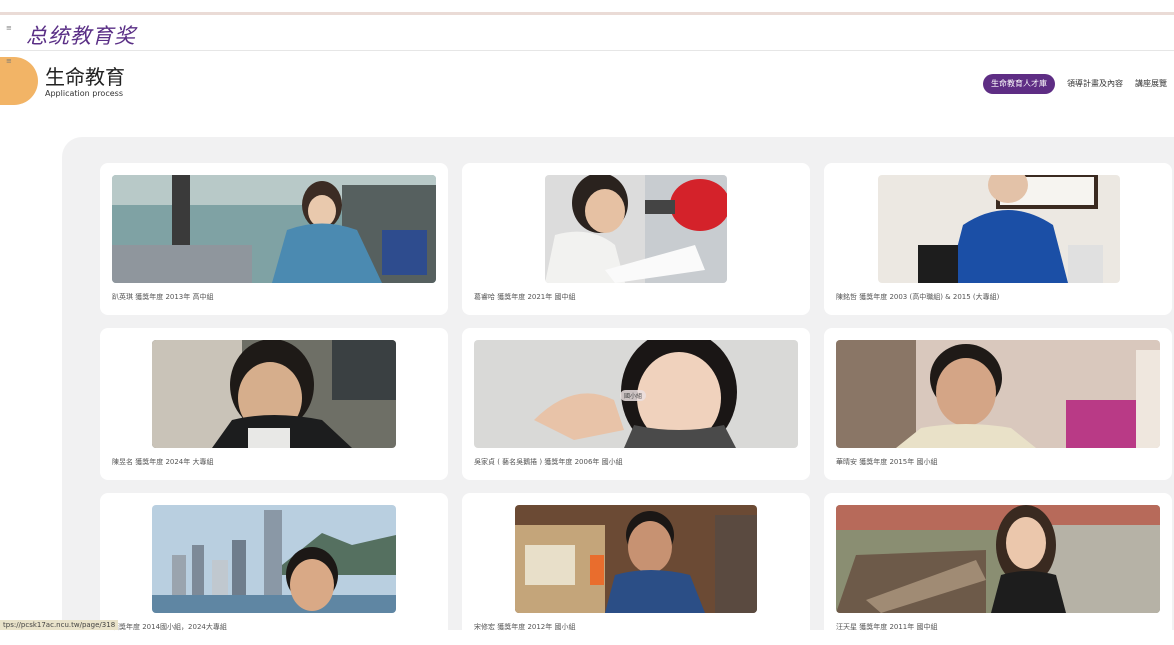 The height and width of the screenshot is (645, 1174). What do you see at coordinates (1095, 84) in the screenshot?
I see `tab-leadership-plan: 領導計畫及內容` at bounding box center [1095, 84].